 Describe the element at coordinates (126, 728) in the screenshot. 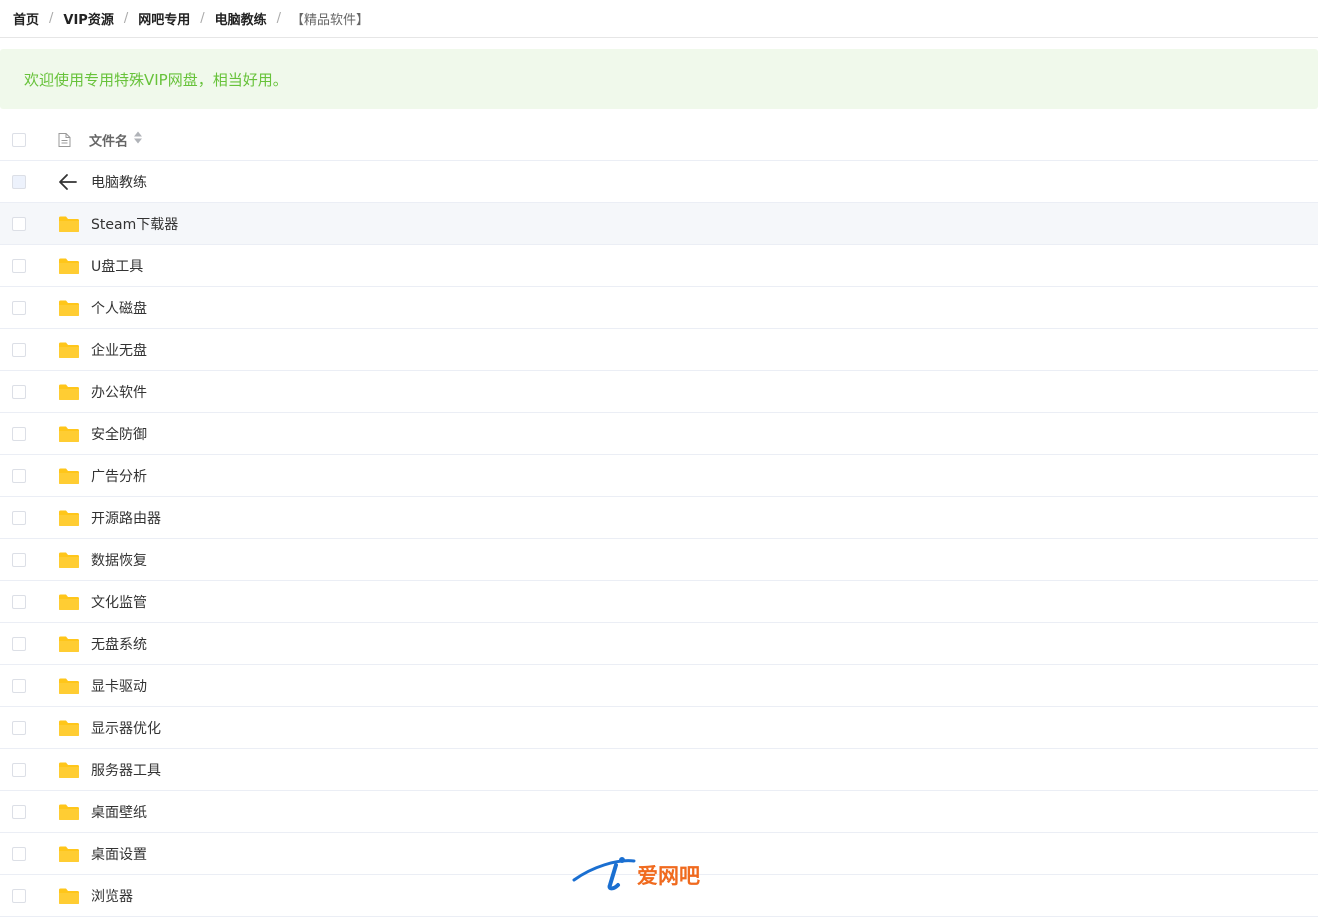

I see `folder-name: 显示器优化` at that location.